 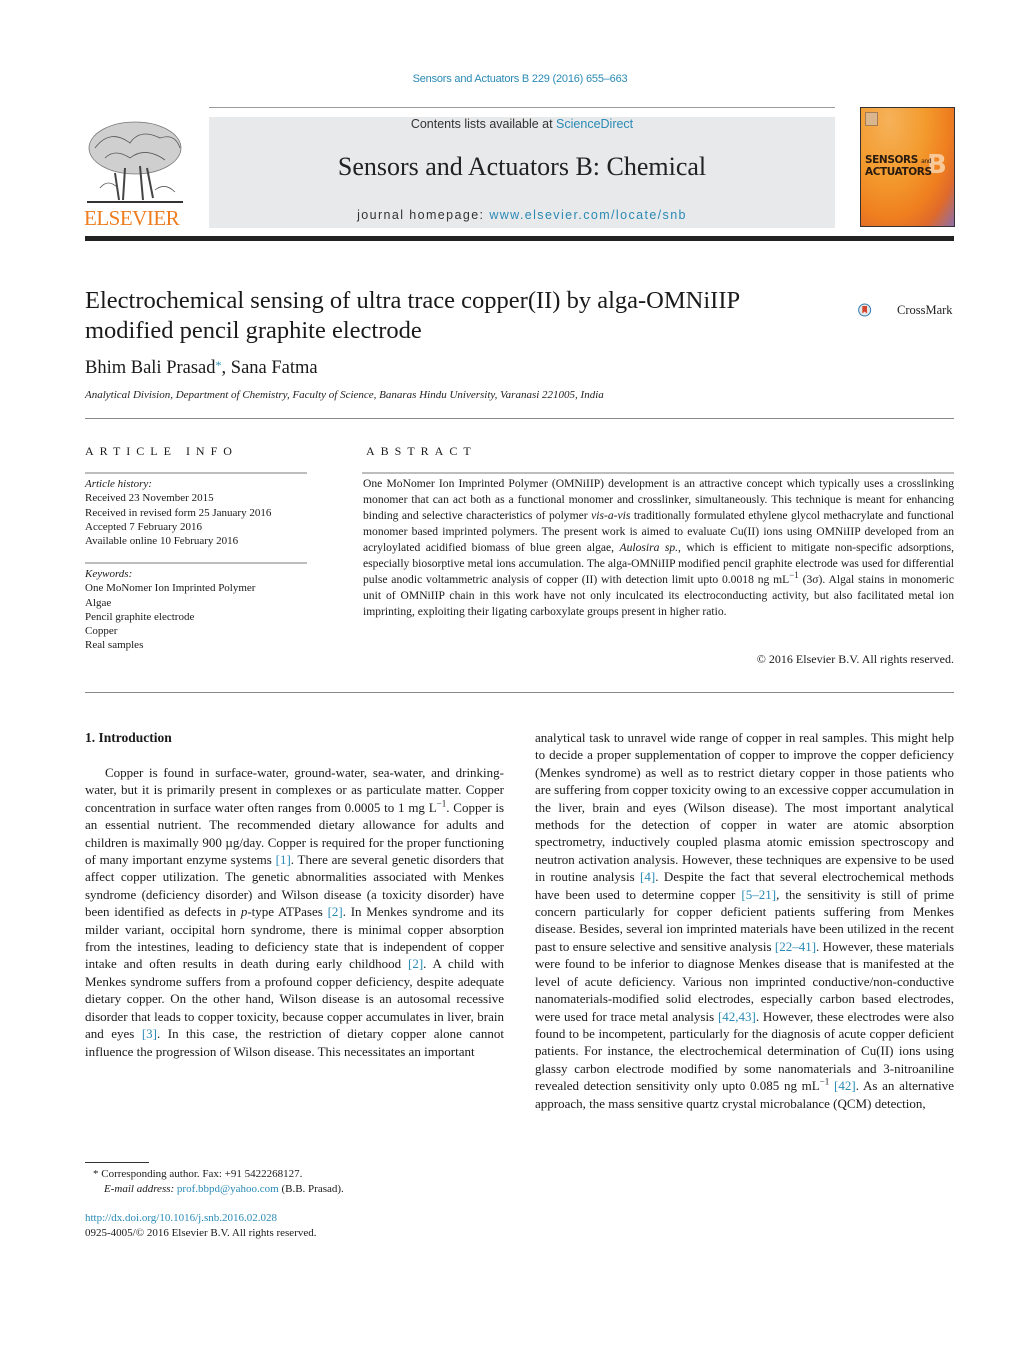 I want to click on abstract-heading: ABSTRACT, so click(x=421, y=451).